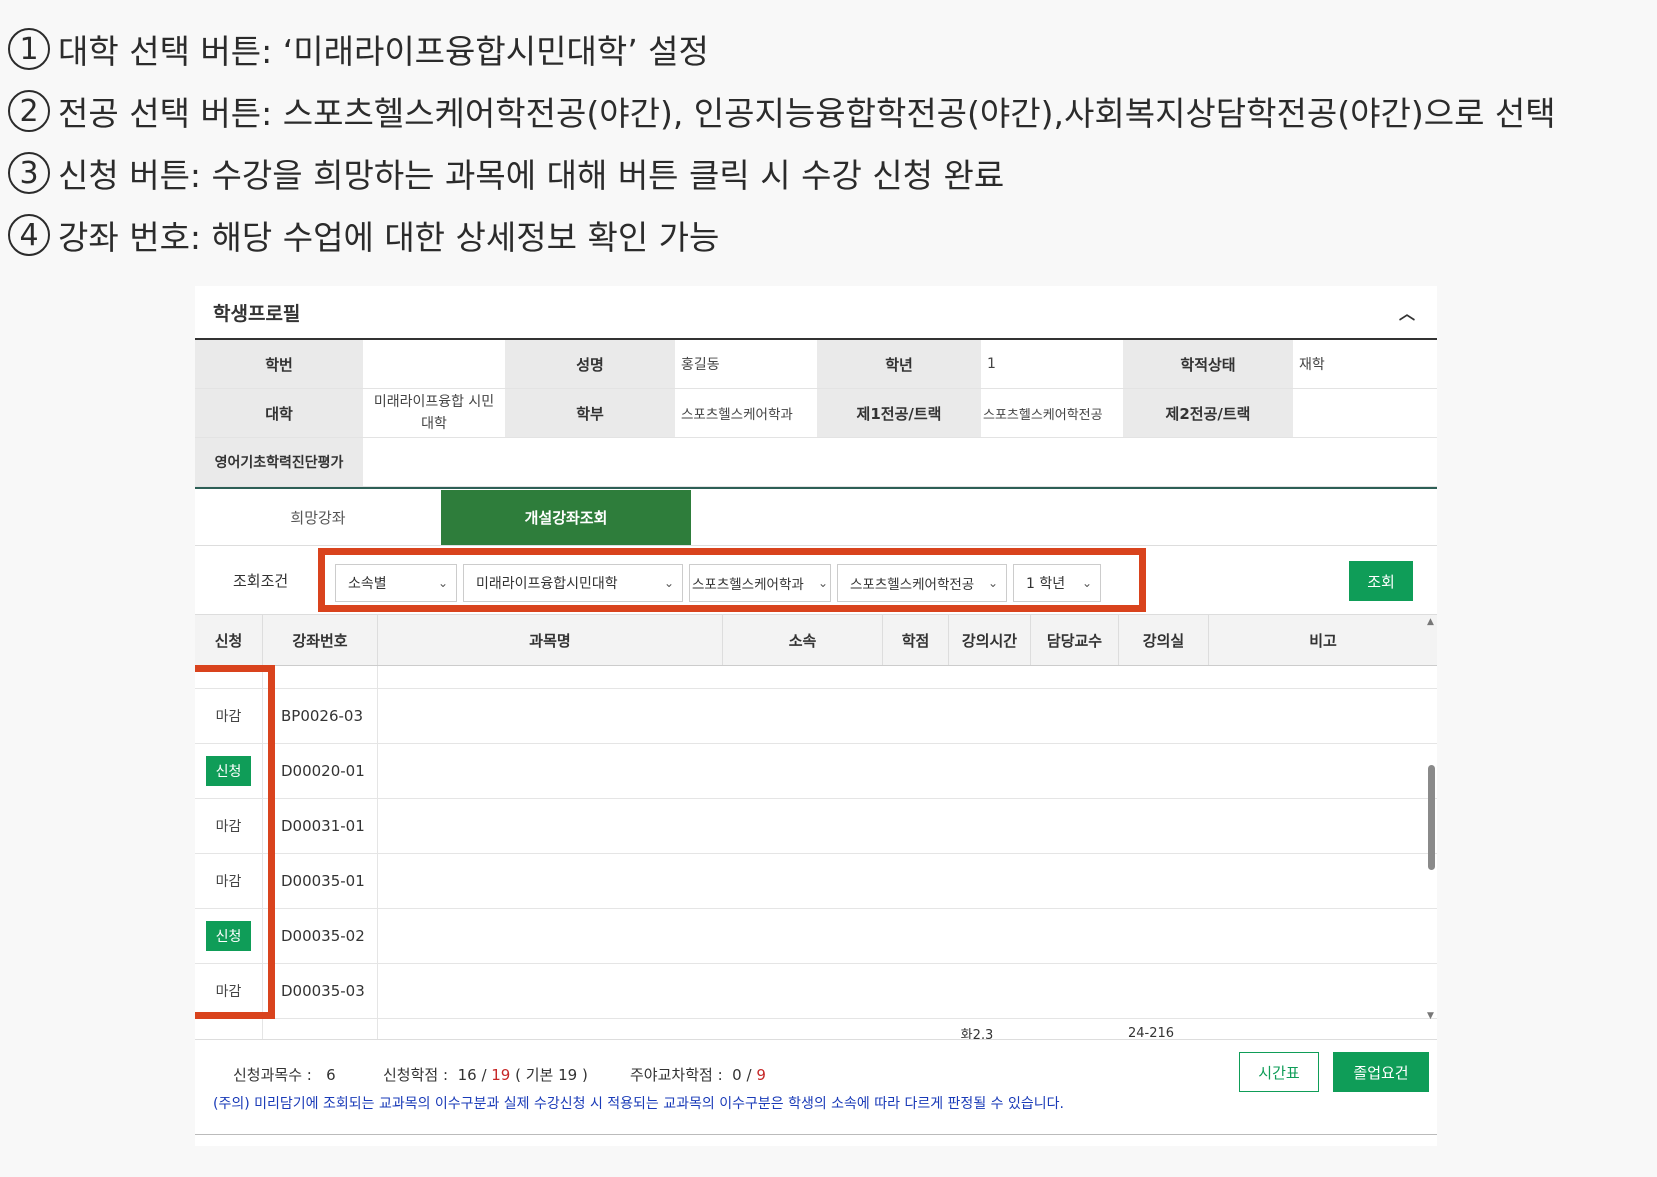  I want to click on stat-course-count: 신청과목수 : 6, so click(284, 1074).